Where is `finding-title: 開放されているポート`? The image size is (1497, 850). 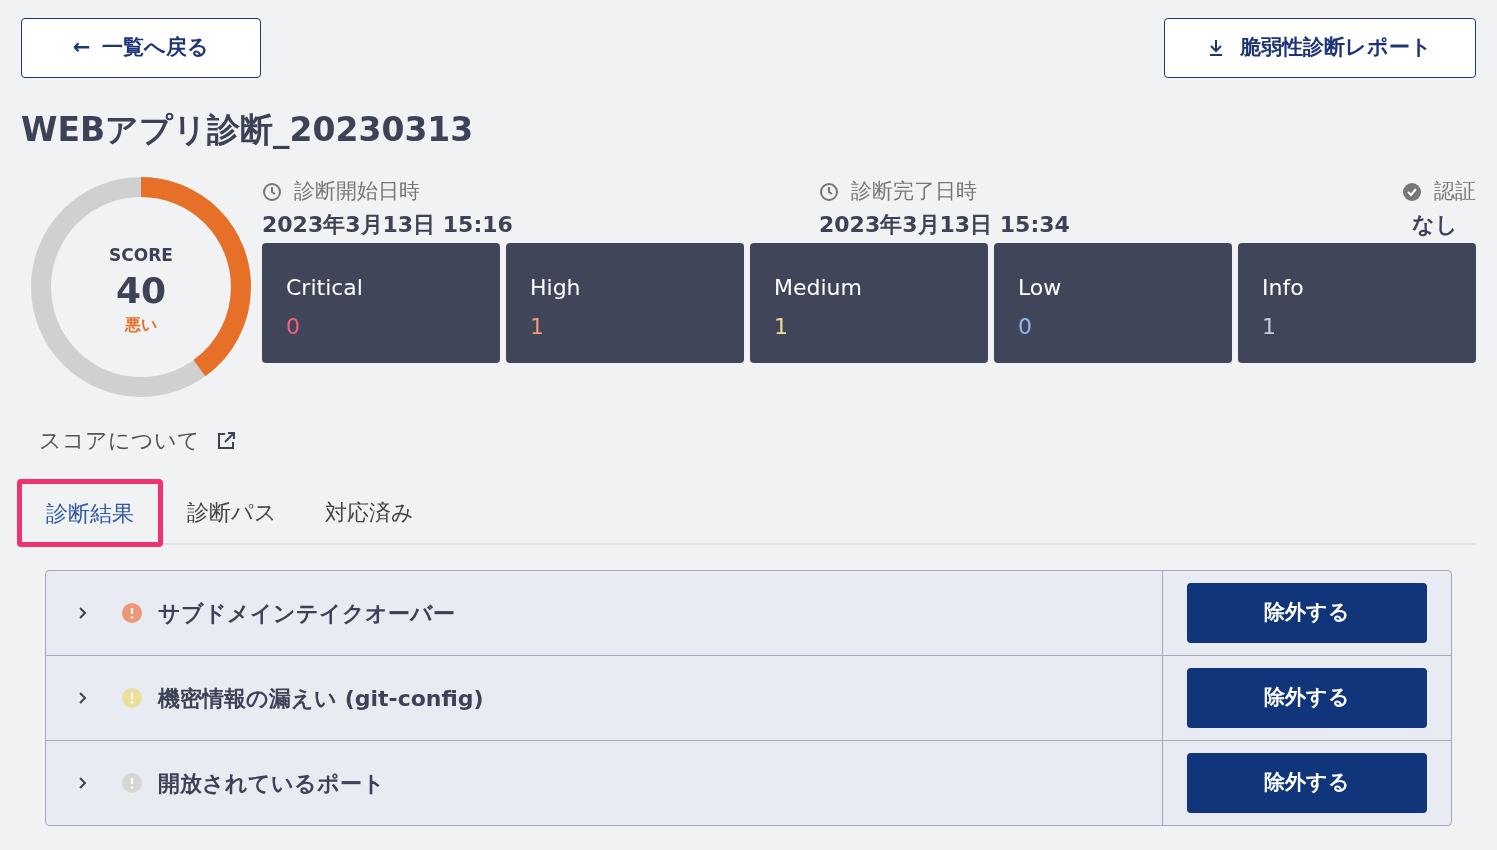
finding-title: 開放されているポート is located at coordinates (271, 783).